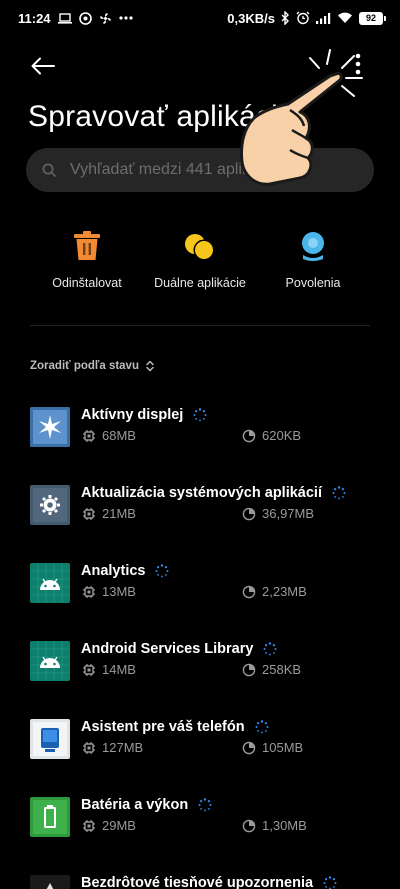 The image size is (400, 889). Describe the element at coordinates (50, 882) in the screenshot. I see `emergency-alert-icon` at that location.